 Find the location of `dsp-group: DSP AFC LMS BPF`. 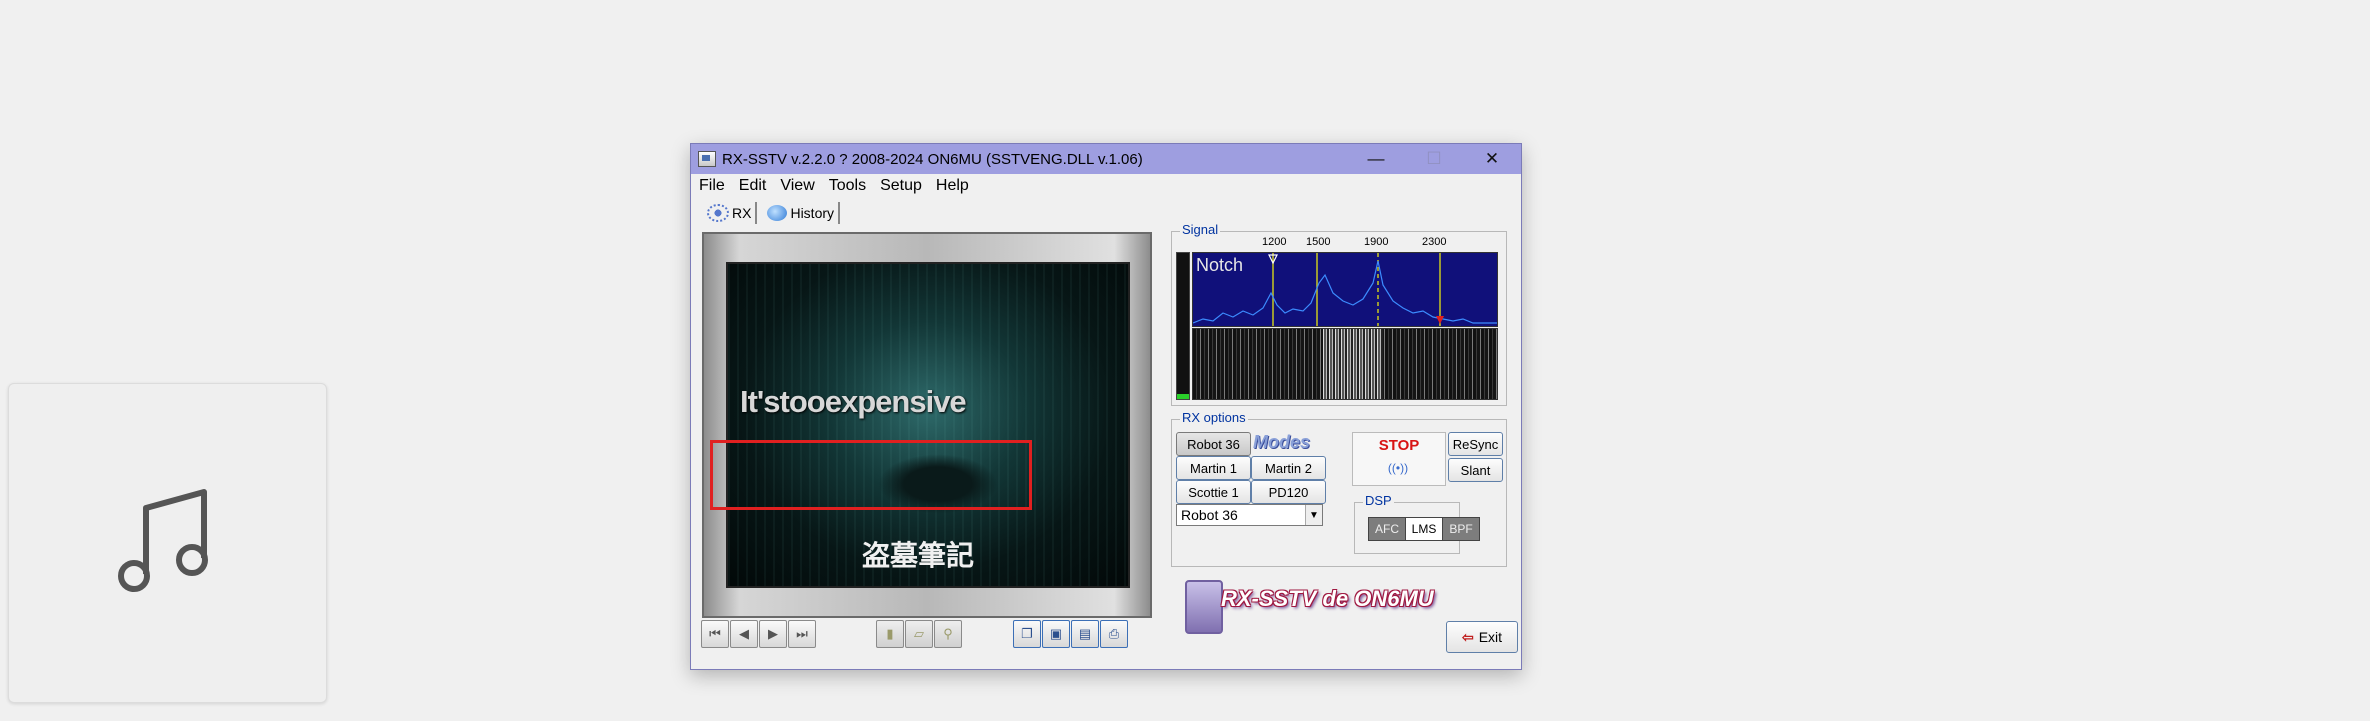

dsp-group: DSP AFC LMS BPF is located at coordinates (1417, 523).